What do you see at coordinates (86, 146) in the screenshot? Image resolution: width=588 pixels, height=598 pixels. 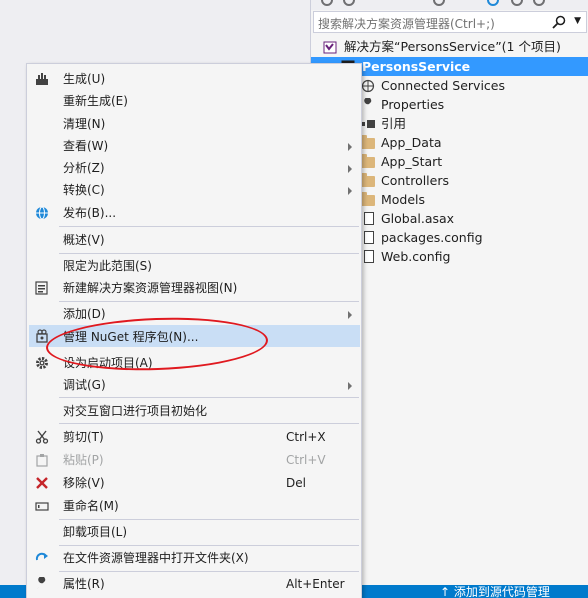 I see `menu-item-label: 查看(W)` at bounding box center [86, 146].